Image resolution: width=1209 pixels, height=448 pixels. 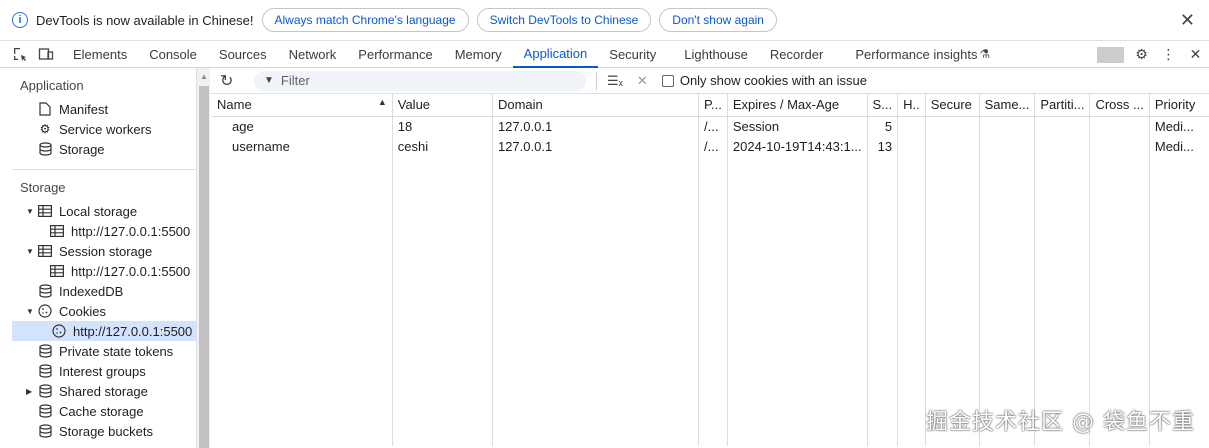 I want to click on tab-application: Application, so click(x=555, y=54).